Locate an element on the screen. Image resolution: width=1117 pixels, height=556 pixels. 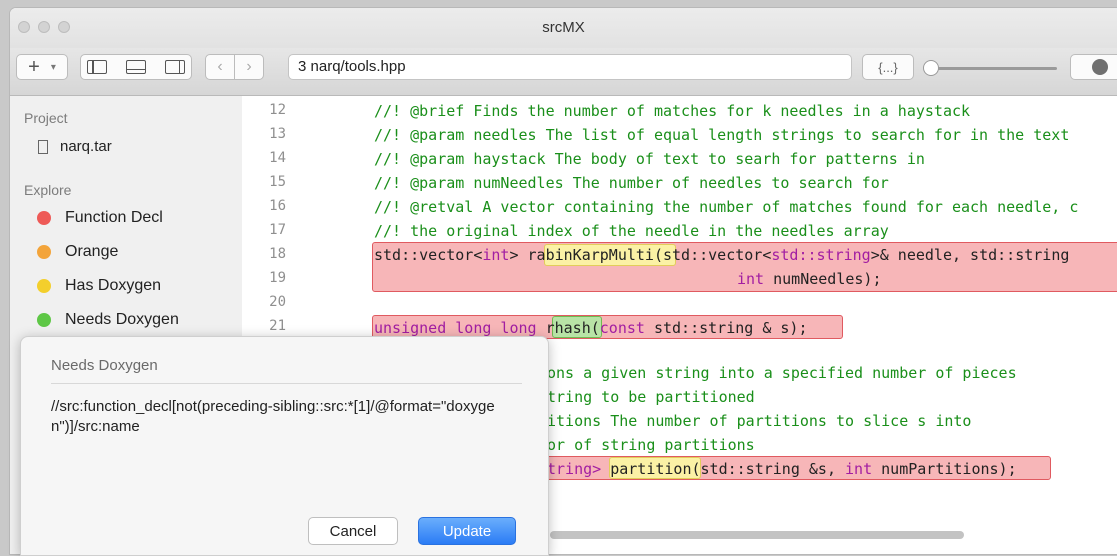
line-number: 16 is located at coordinates (277, 206).